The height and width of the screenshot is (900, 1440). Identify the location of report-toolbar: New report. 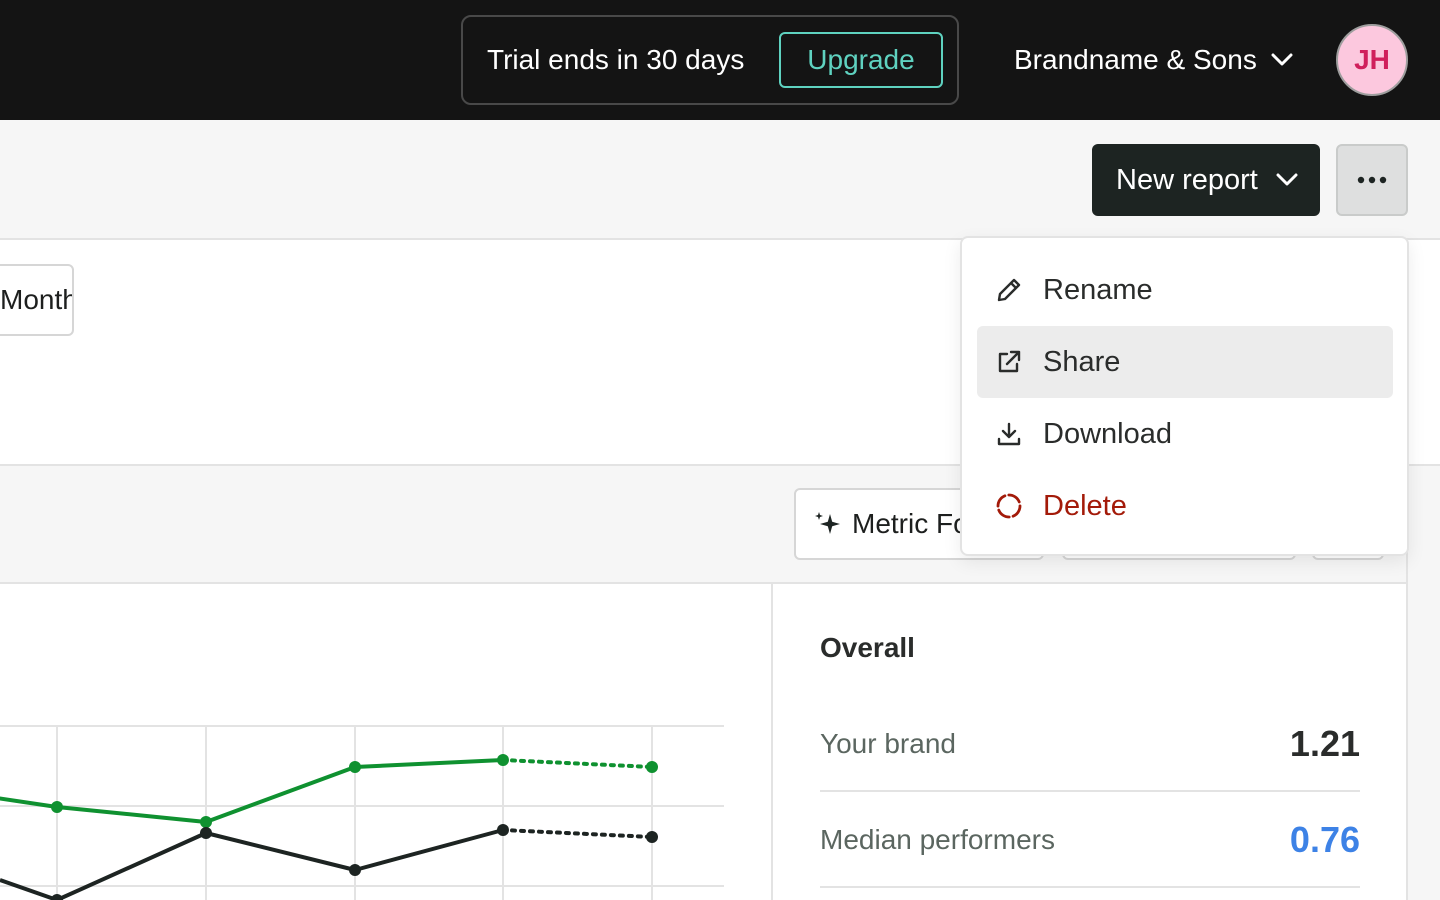
(720, 180).